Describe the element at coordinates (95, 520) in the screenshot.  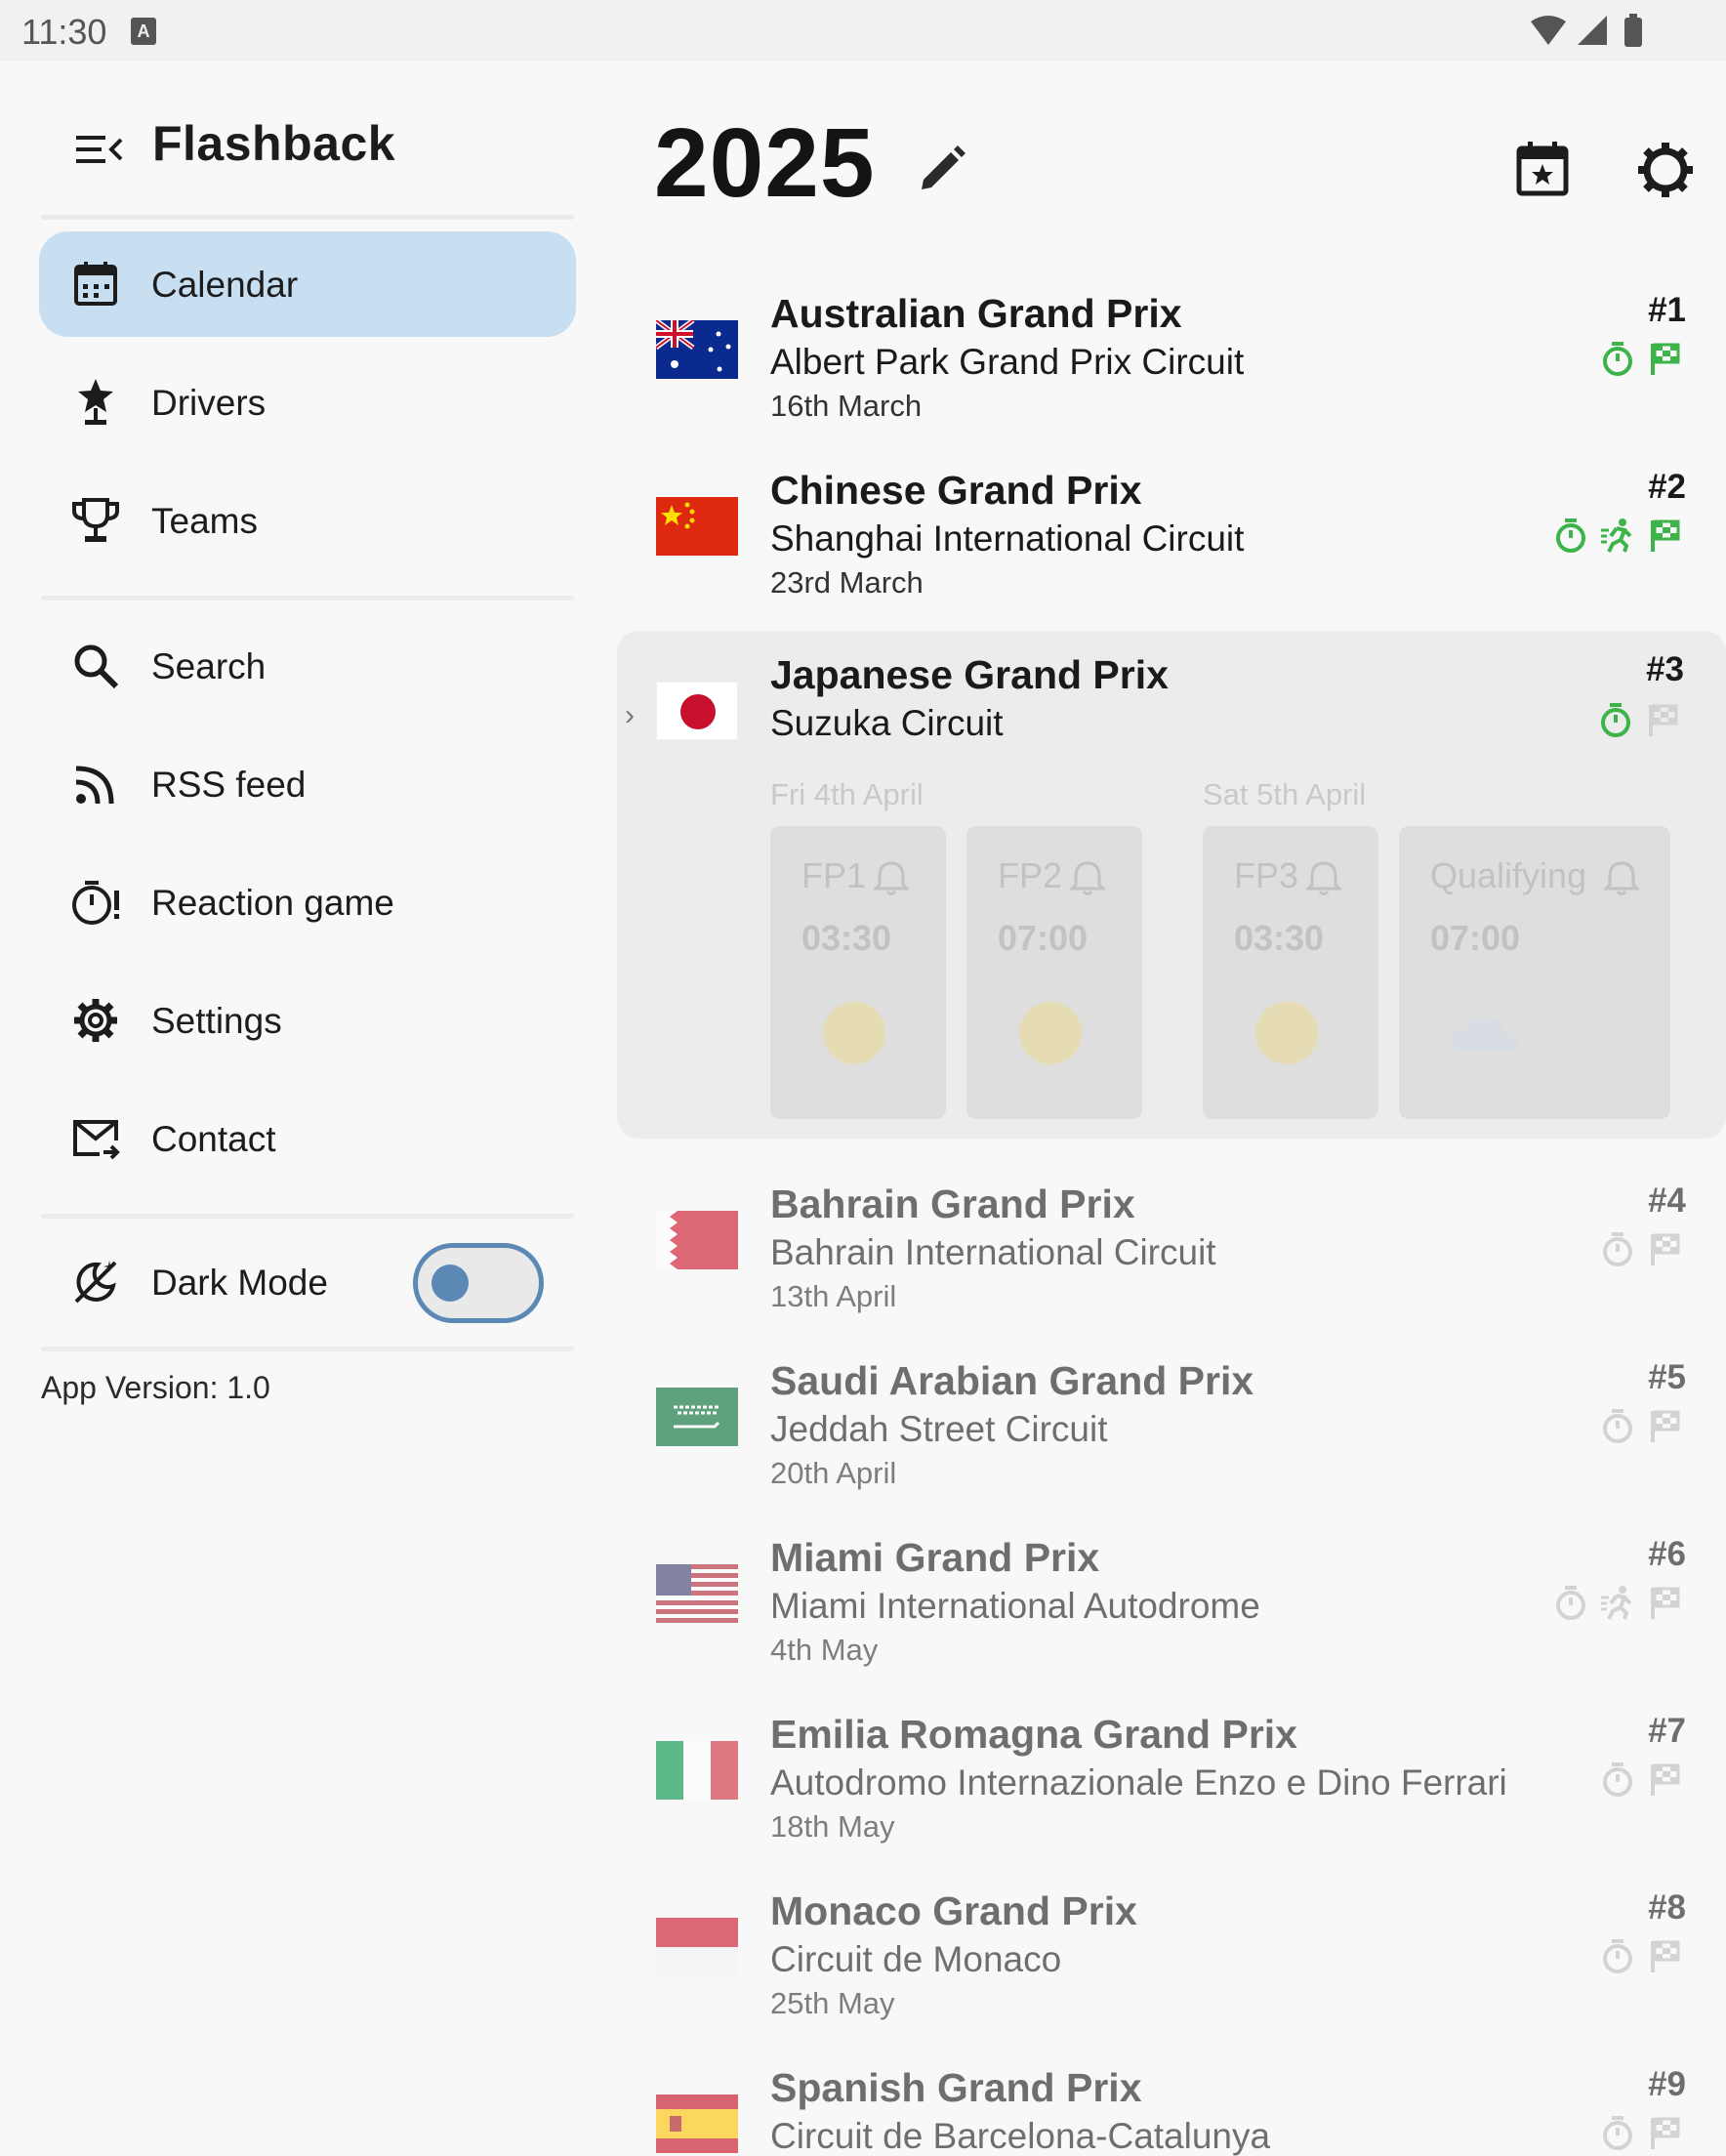
I see `trophy-icon` at that location.